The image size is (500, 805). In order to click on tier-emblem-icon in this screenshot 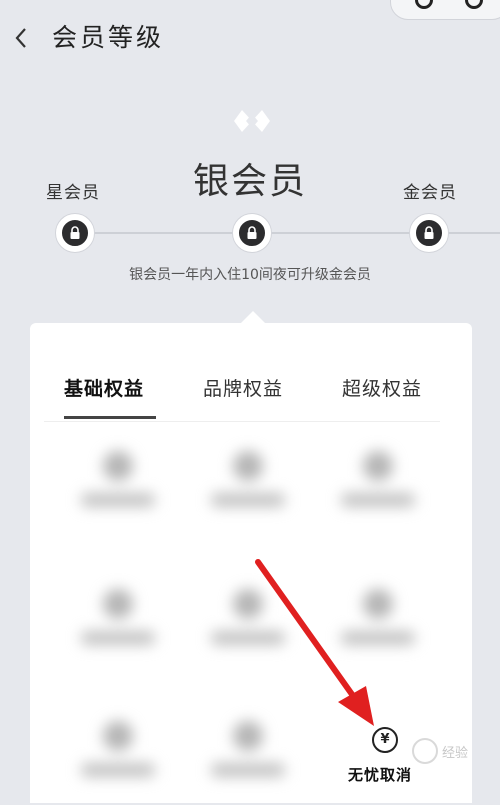, I will do `click(252, 121)`.